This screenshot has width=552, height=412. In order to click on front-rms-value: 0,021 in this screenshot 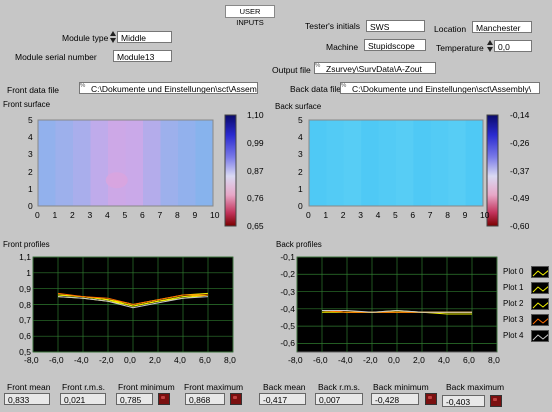, I will do `click(83, 399)`.